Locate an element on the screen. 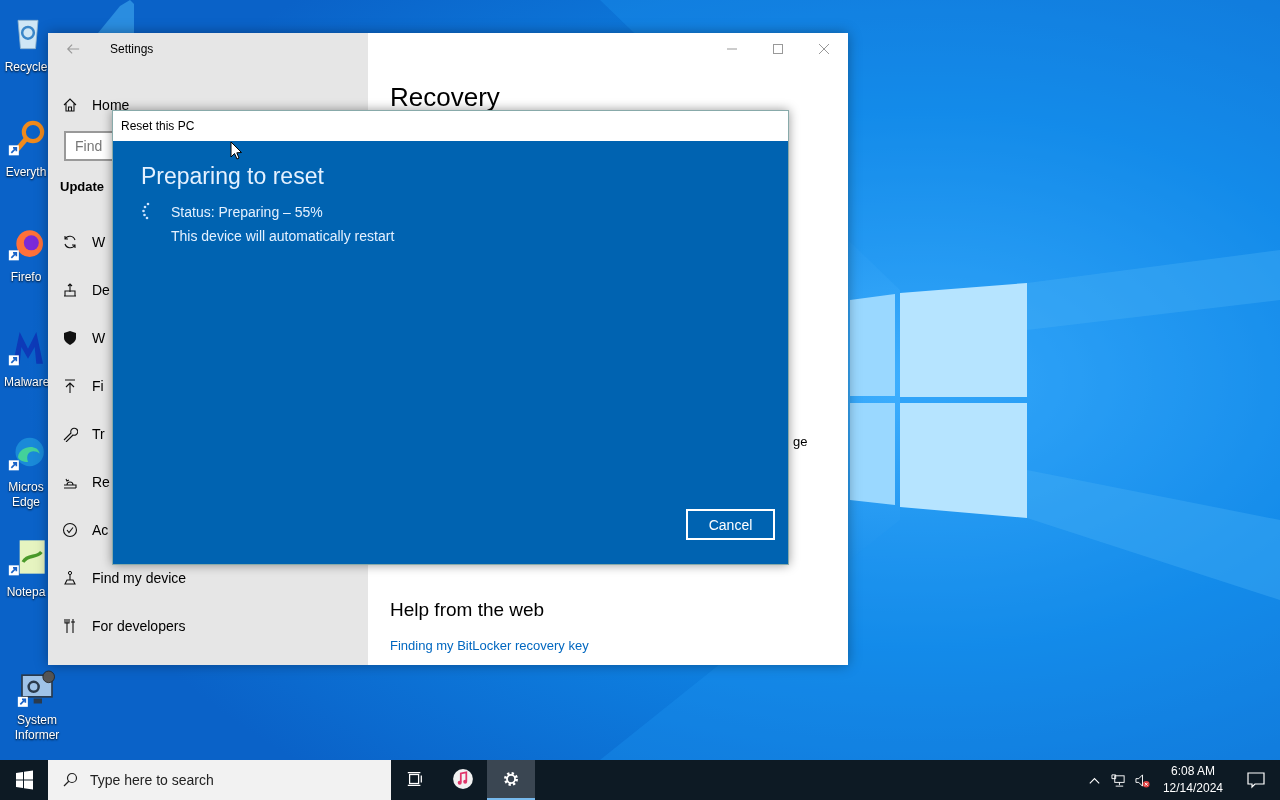  section-heading: Help from the web is located at coordinates (468, 610).